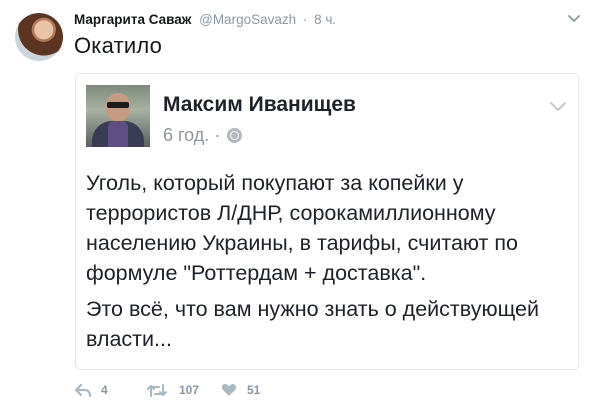  Describe the element at coordinates (186, 135) in the screenshot. I see `post-time: 6 год.` at that location.